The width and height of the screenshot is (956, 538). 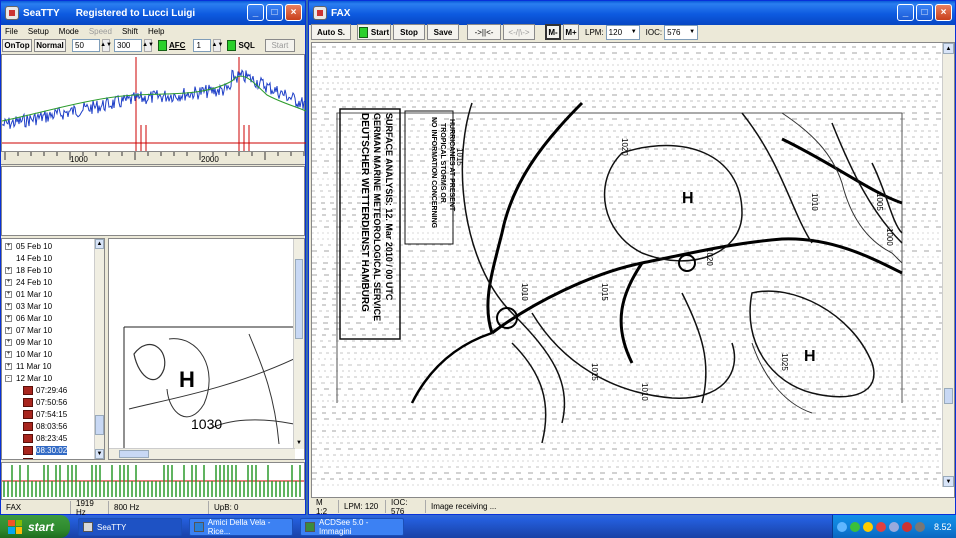 What do you see at coordinates (255, 12) in the screenshot?
I see `minimize-button: _` at bounding box center [255, 12].